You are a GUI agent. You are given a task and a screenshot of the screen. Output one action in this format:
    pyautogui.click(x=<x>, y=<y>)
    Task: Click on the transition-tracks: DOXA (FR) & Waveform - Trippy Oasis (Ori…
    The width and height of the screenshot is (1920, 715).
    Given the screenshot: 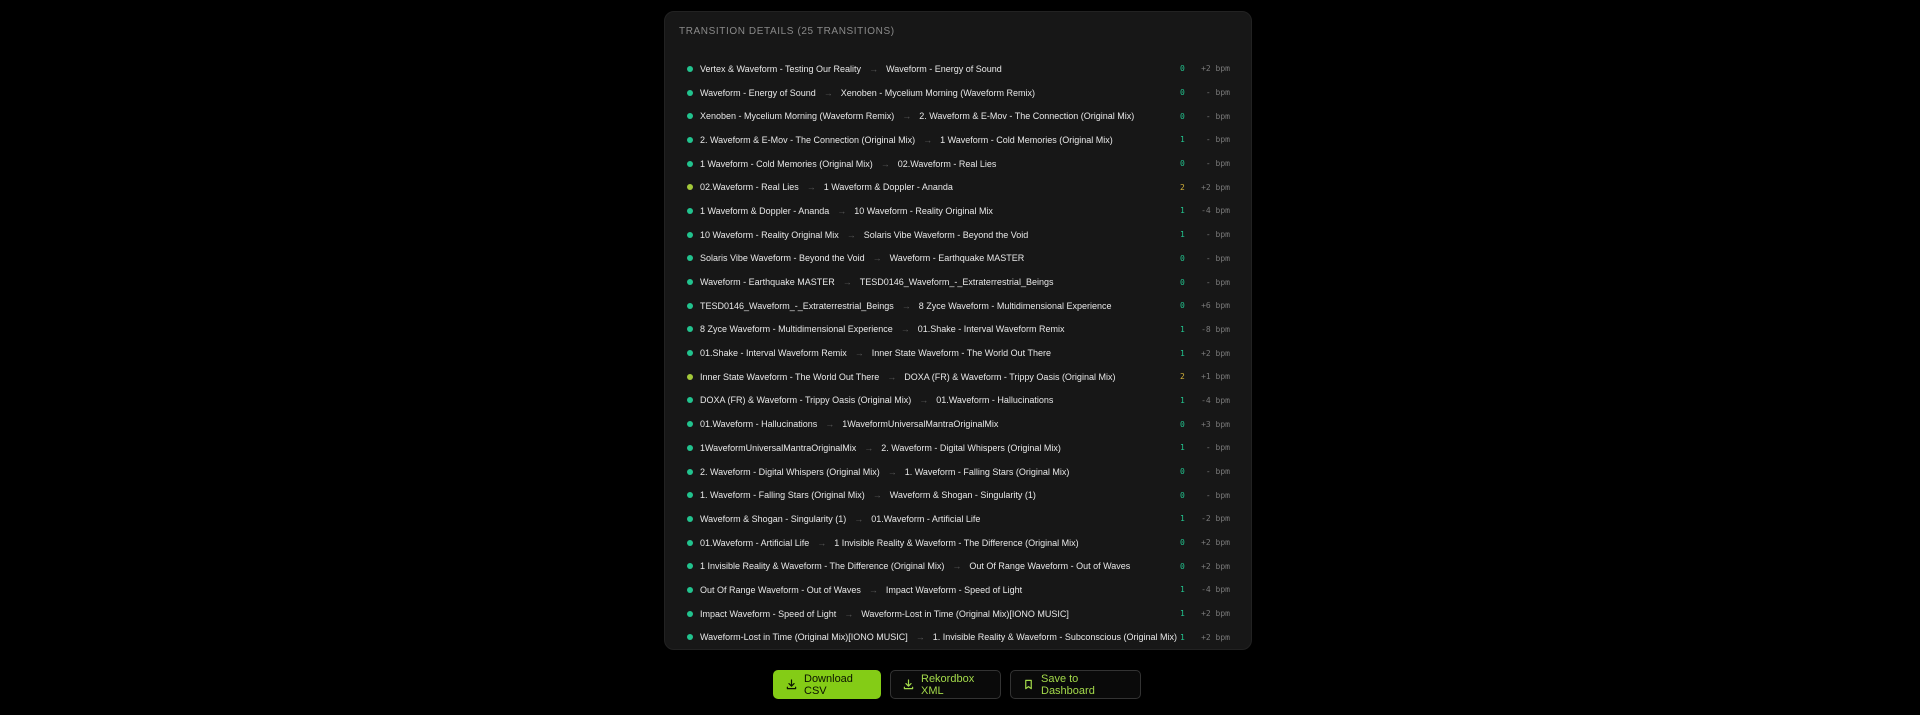 What is the action you would take?
    pyautogui.click(x=876, y=400)
    